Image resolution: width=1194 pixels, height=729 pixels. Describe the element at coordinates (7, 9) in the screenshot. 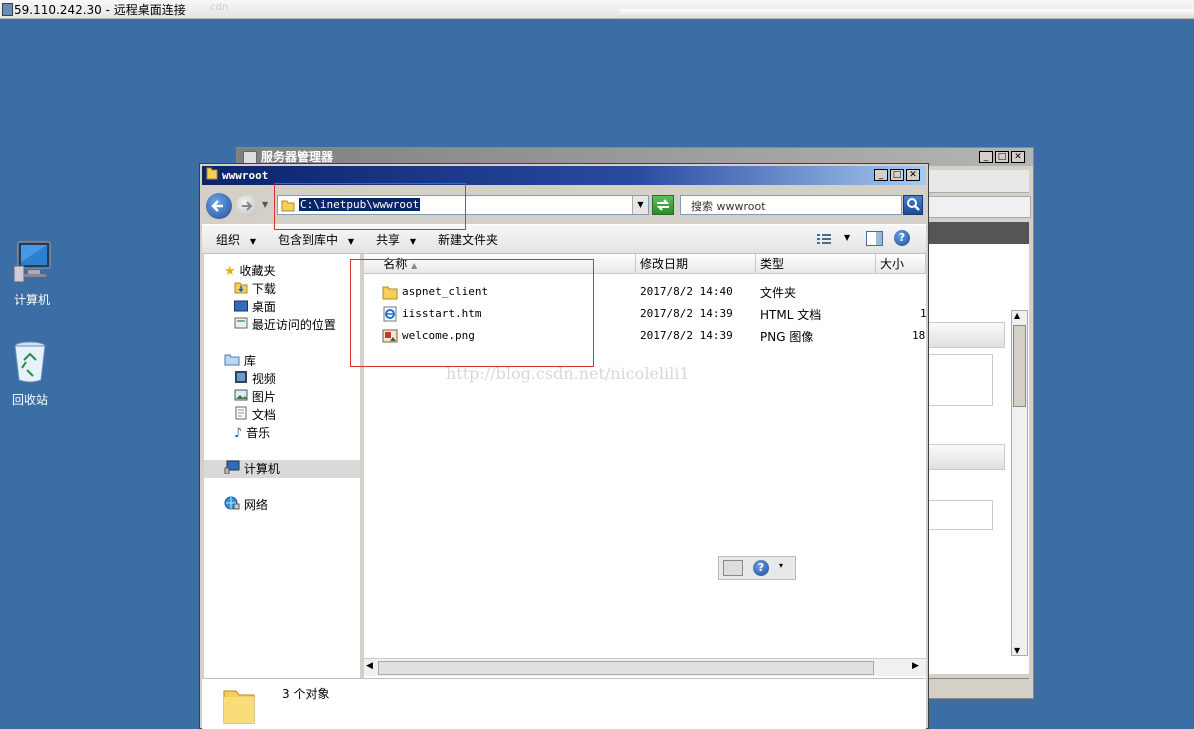

I see `rdp-connection-icon` at that location.